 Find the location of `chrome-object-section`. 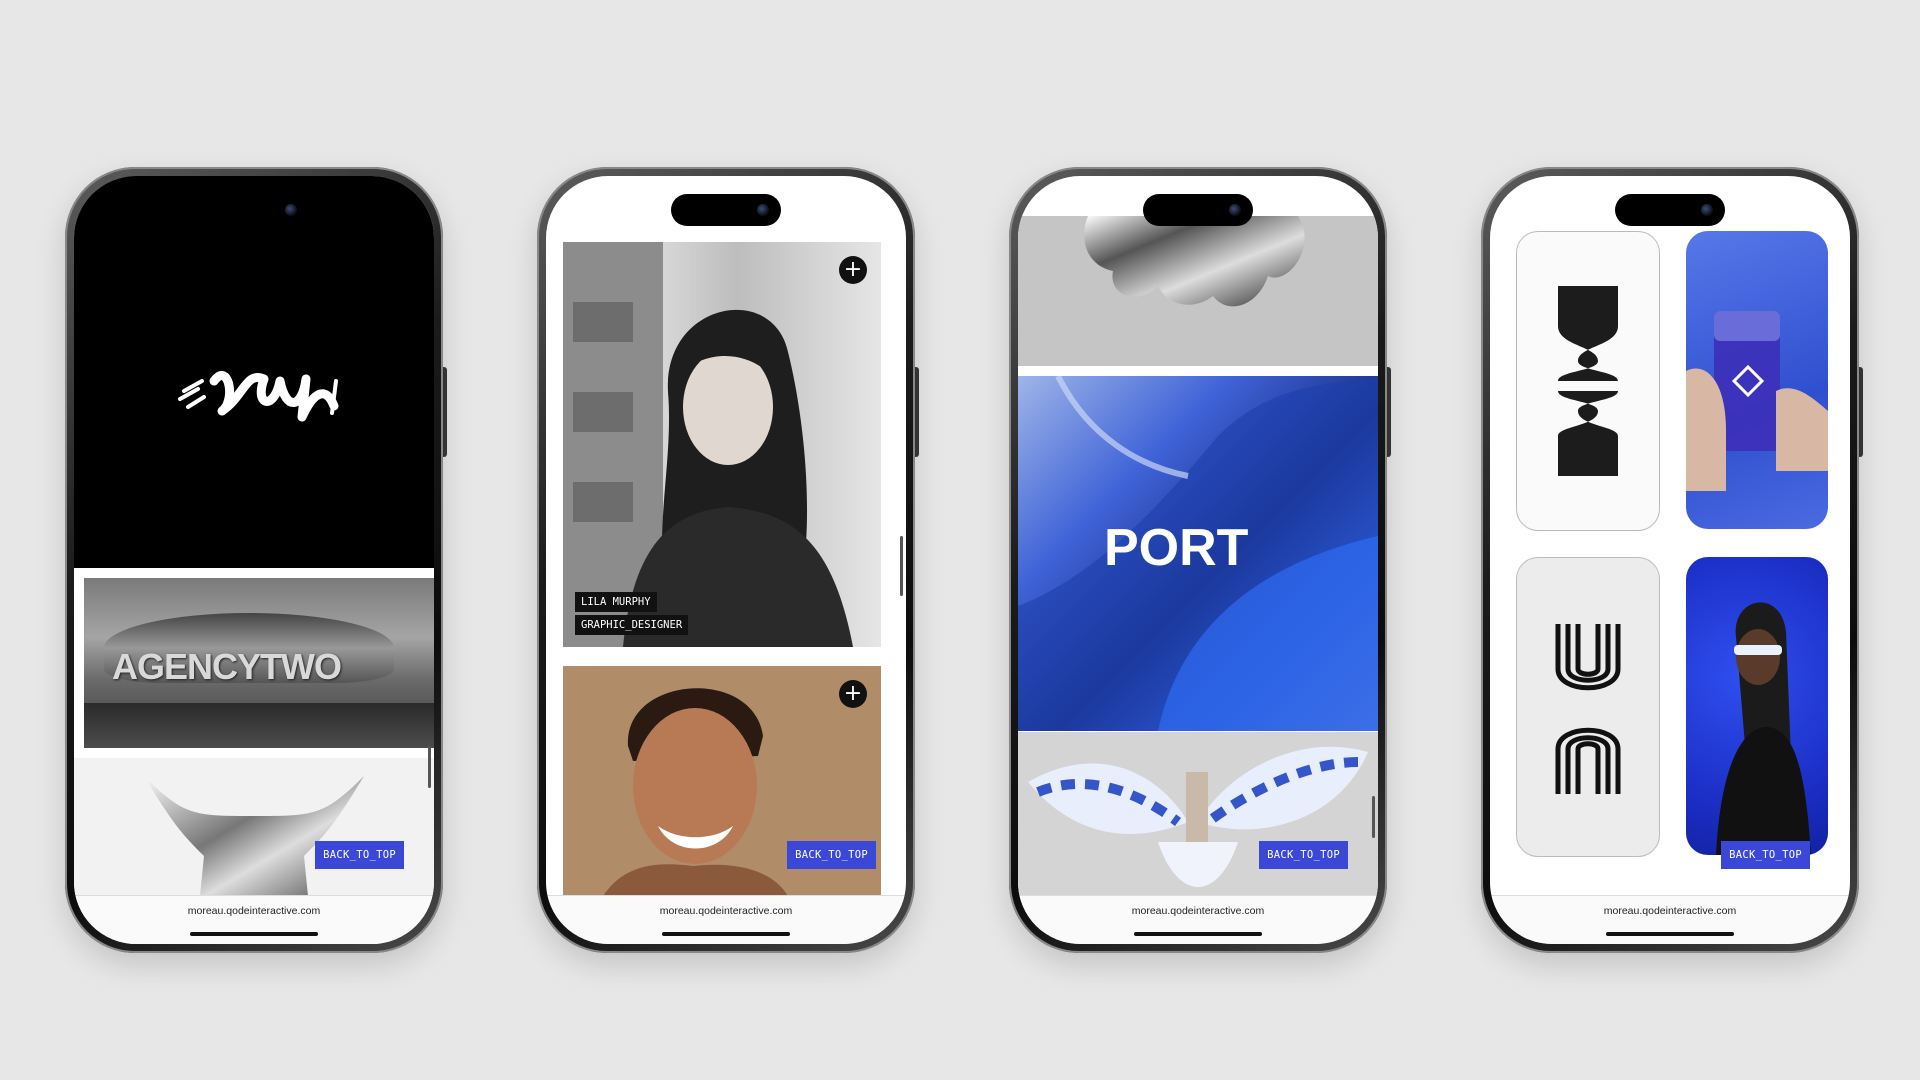

chrome-object-section is located at coordinates (254, 838).